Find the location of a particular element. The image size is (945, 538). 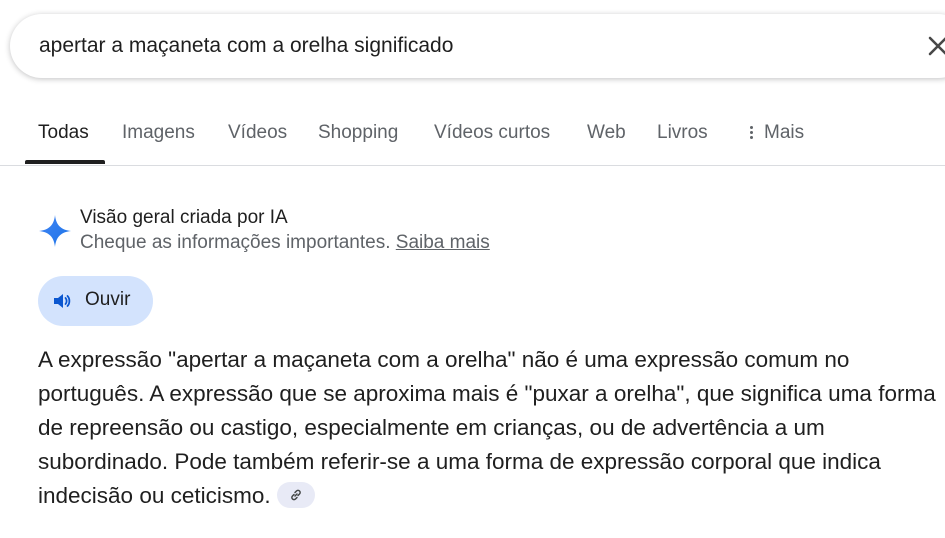

source-link-button is located at coordinates (295, 495).